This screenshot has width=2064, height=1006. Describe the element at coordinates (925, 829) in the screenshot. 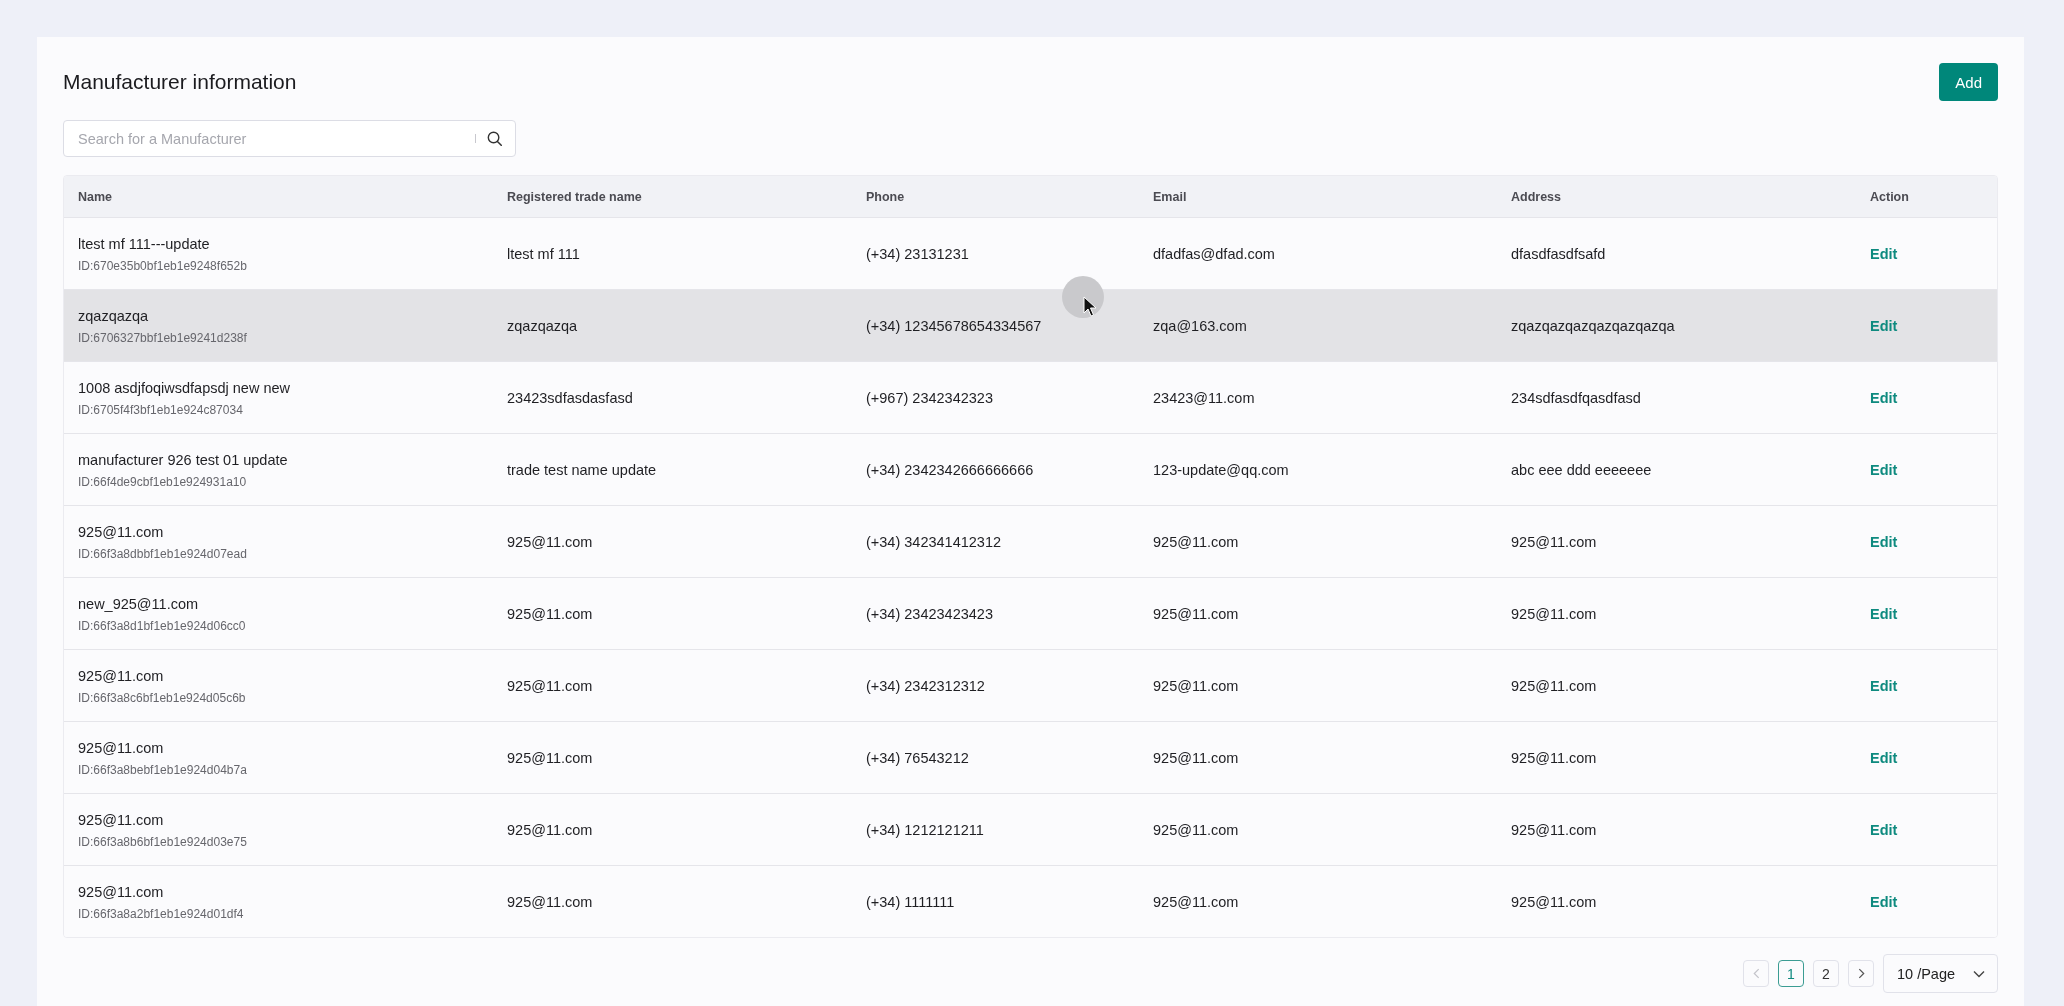

I see `table-cell-text: (+34) 1212121211` at that location.